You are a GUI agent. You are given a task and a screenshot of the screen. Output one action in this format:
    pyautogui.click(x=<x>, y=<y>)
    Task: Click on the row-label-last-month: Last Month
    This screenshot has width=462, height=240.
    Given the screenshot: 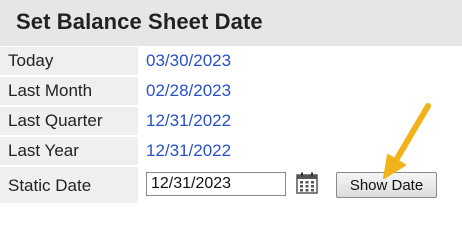 What is the action you would take?
    pyautogui.click(x=50, y=90)
    